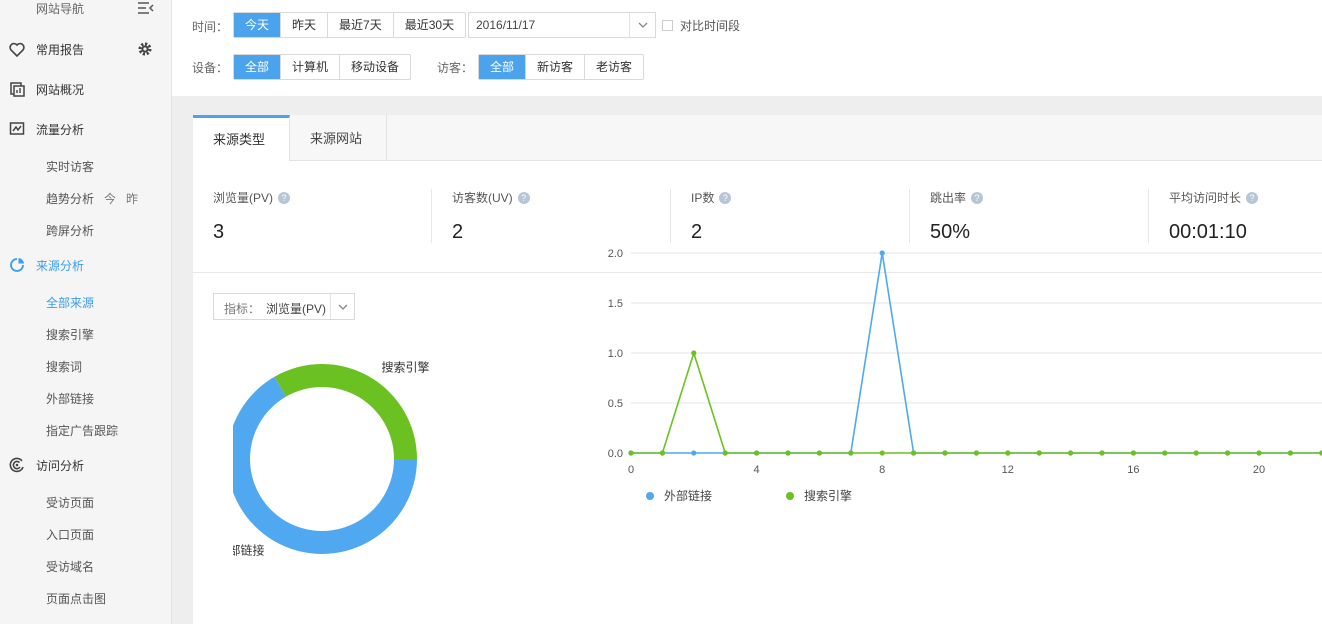 The height and width of the screenshot is (624, 1322). Describe the element at coordinates (257, 25) in the screenshot. I see `time-today-button: 今天` at that location.